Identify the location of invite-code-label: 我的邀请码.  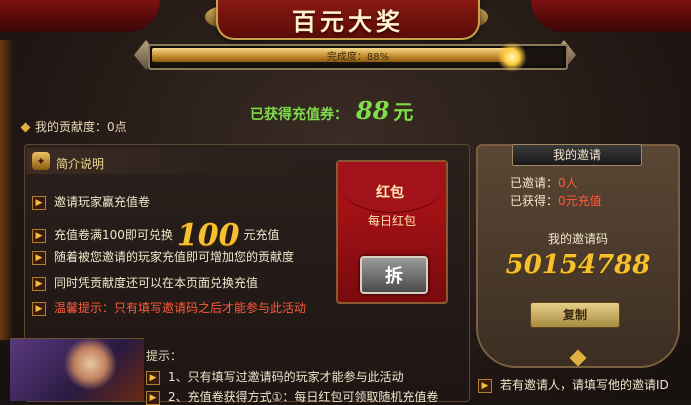
(577, 239).